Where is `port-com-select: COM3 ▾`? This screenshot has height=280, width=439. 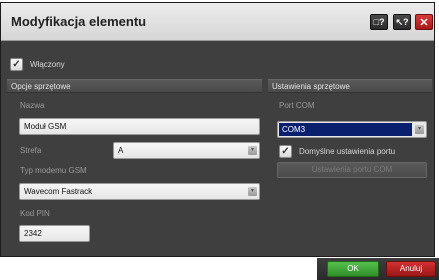 port-com-select: COM3 ▾ is located at coordinates (352, 129).